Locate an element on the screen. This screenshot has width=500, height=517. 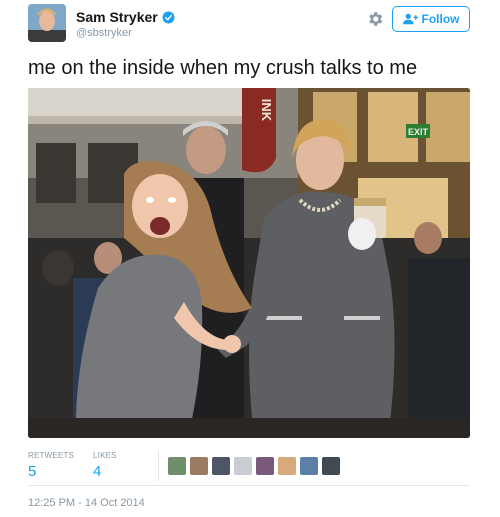
liker-avatars is located at coordinates (256, 466).